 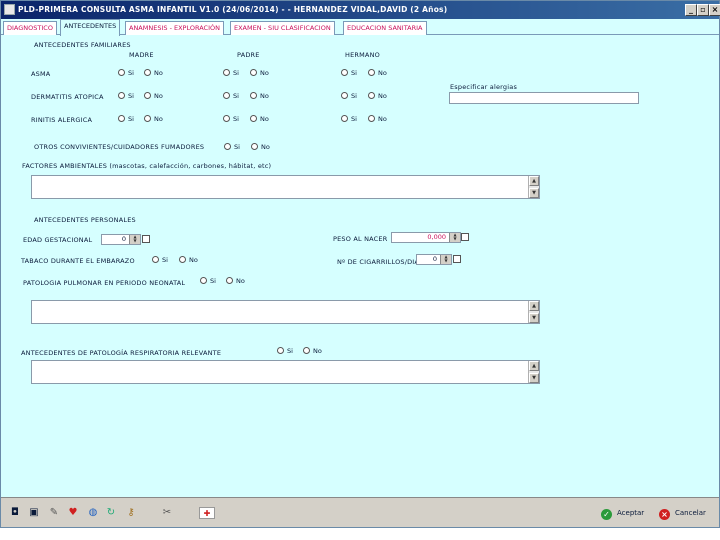 I want to click on triggers-scrollbar: ▲ ▼, so click(x=533, y=187).